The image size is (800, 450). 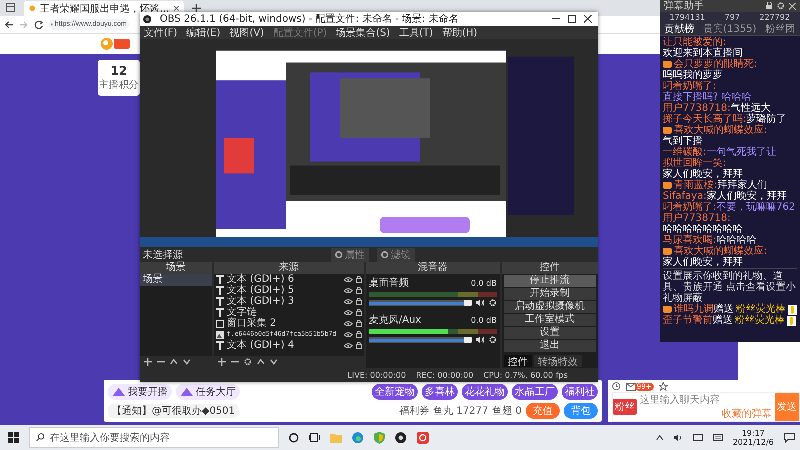 I want to click on source-name: 文本 (GDI+) 6, so click(x=284, y=279).